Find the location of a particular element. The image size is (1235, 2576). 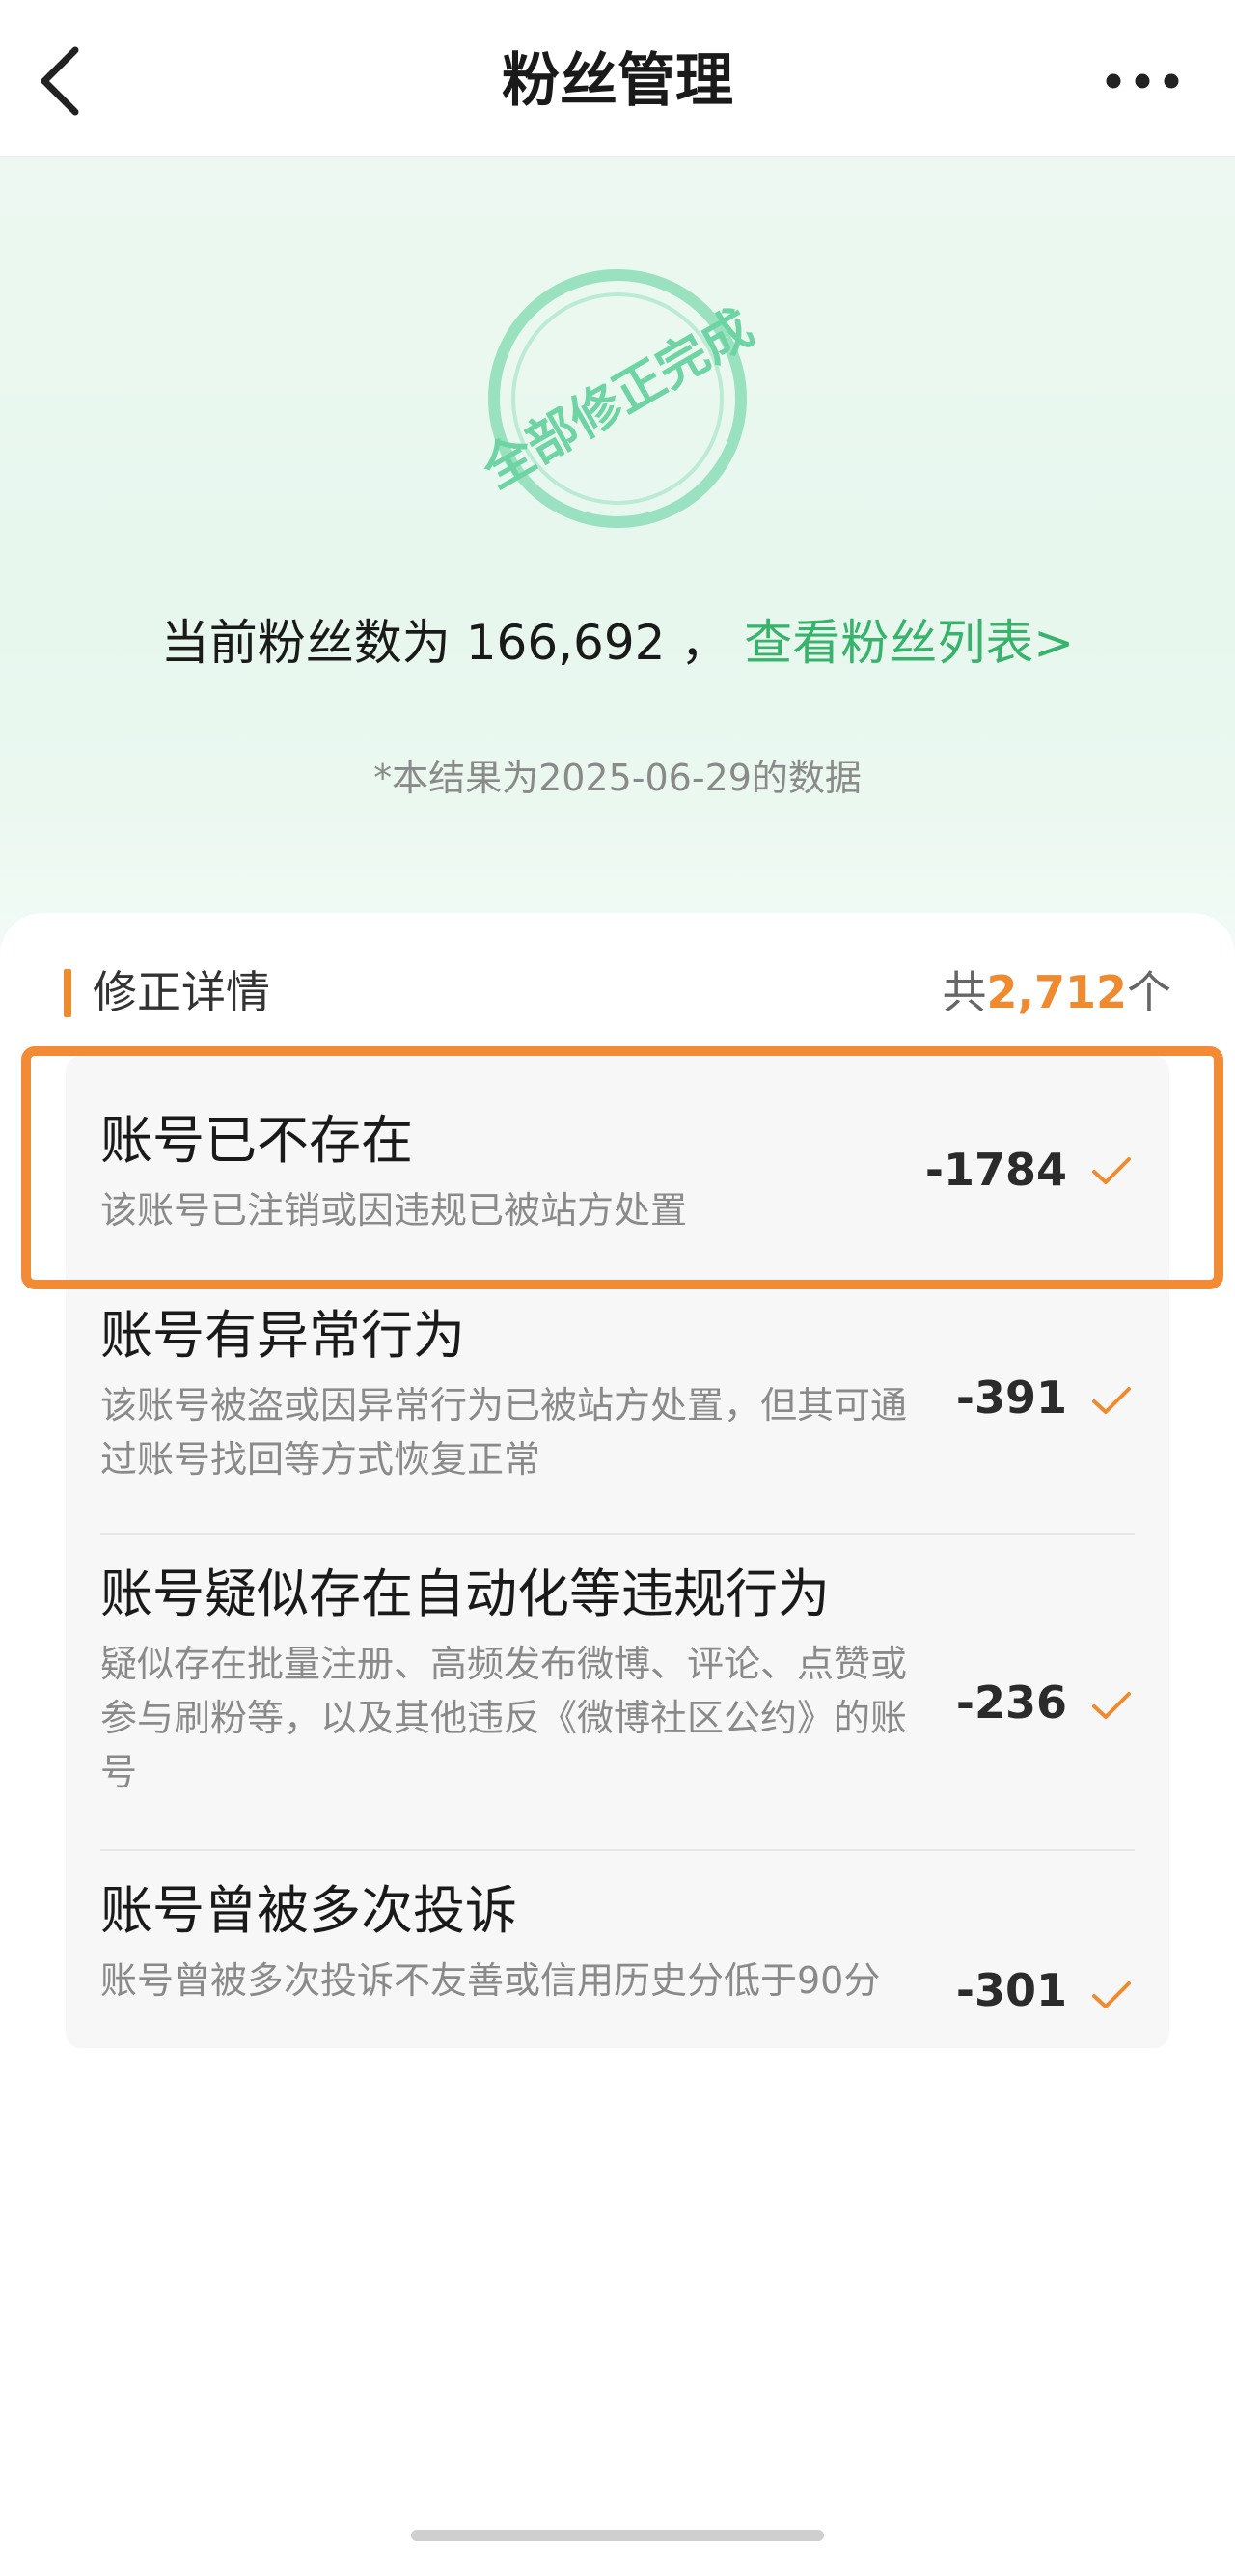

home-indicator is located at coordinates (617, 2535).